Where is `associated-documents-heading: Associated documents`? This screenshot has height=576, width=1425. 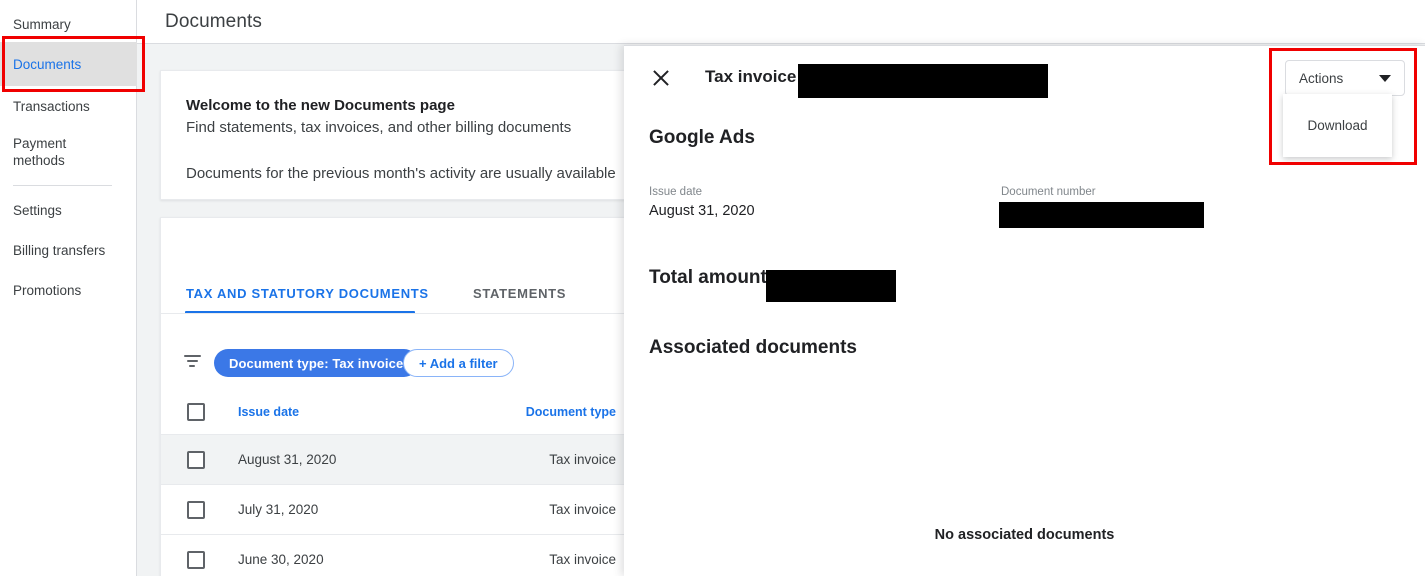
associated-documents-heading: Associated documents is located at coordinates (753, 347).